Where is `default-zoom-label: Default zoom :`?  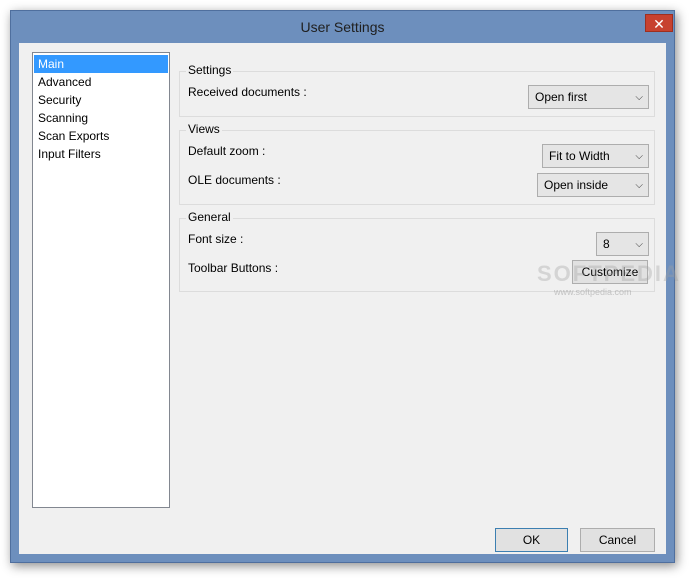
default-zoom-label: Default zoom : is located at coordinates (227, 151).